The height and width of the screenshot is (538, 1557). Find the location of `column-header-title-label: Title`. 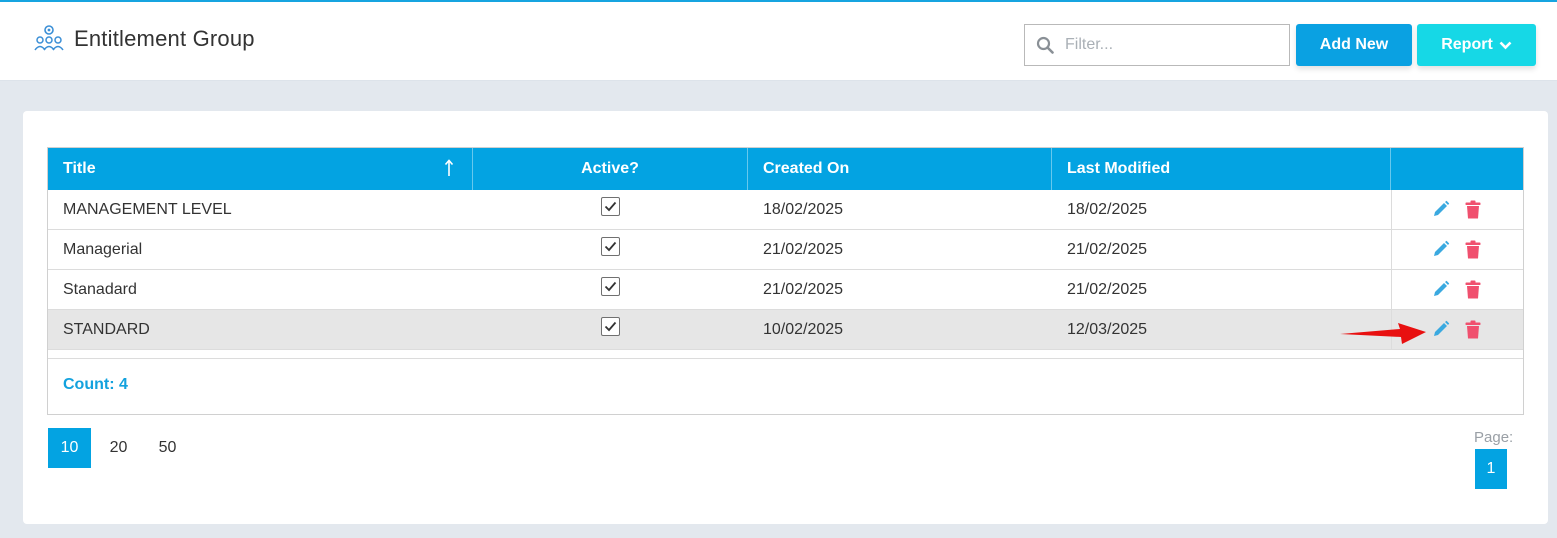

column-header-title-label: Title is located at coordinates (79, 168).